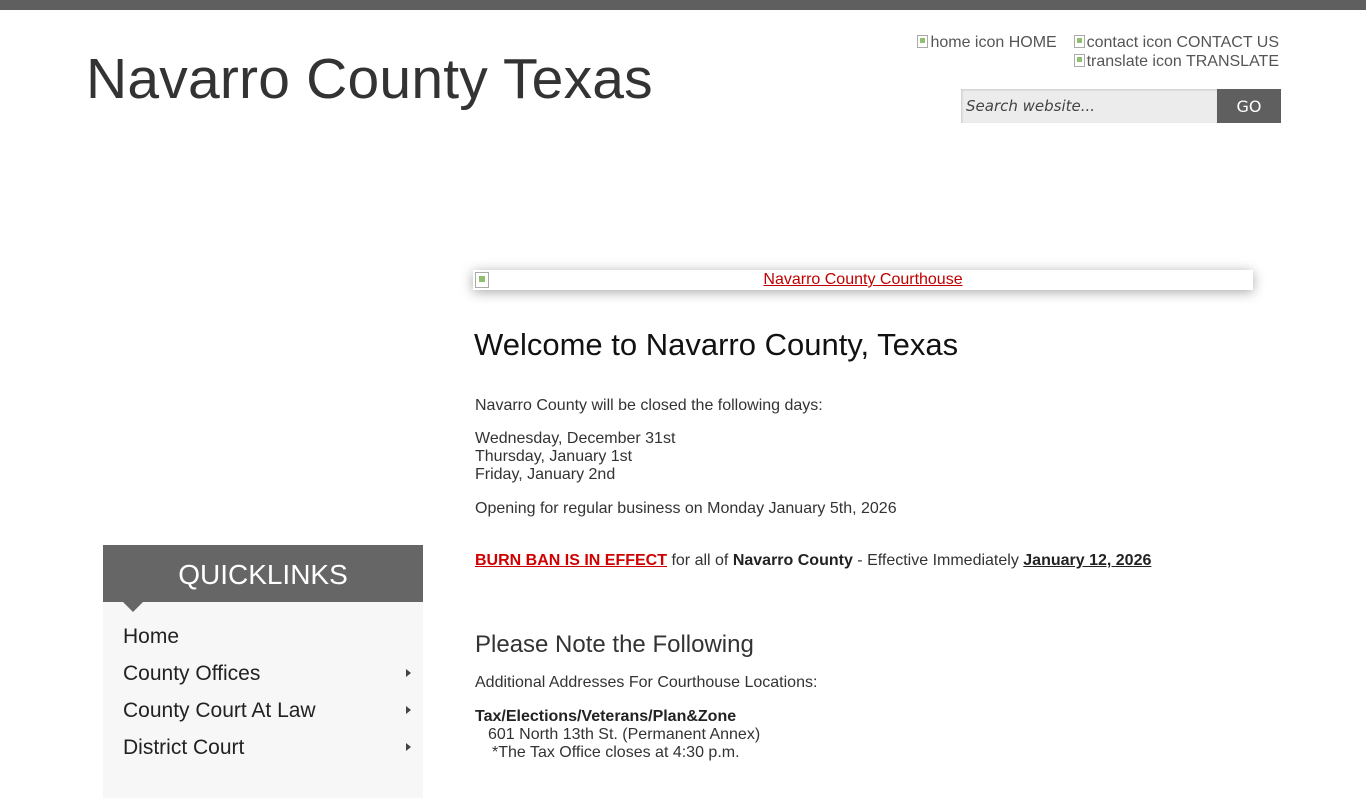 The width and height of the screenshot is (1366, 798). What do you see at coordinates (482, 280) in the screenshot?
I see `courthouse-image-icon` at bounding box center [482, 280].